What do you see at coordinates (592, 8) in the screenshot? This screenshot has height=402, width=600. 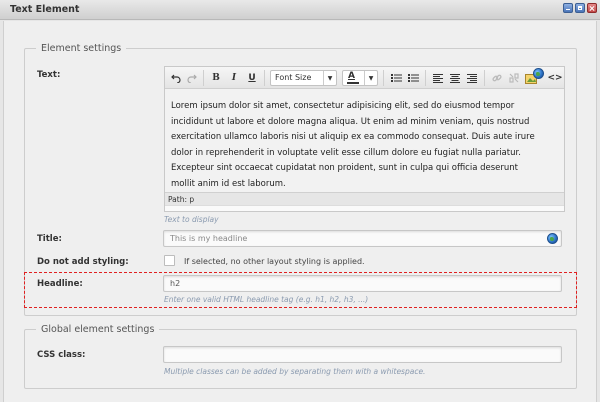 I see `close-button` at bounding box center [592, 8].